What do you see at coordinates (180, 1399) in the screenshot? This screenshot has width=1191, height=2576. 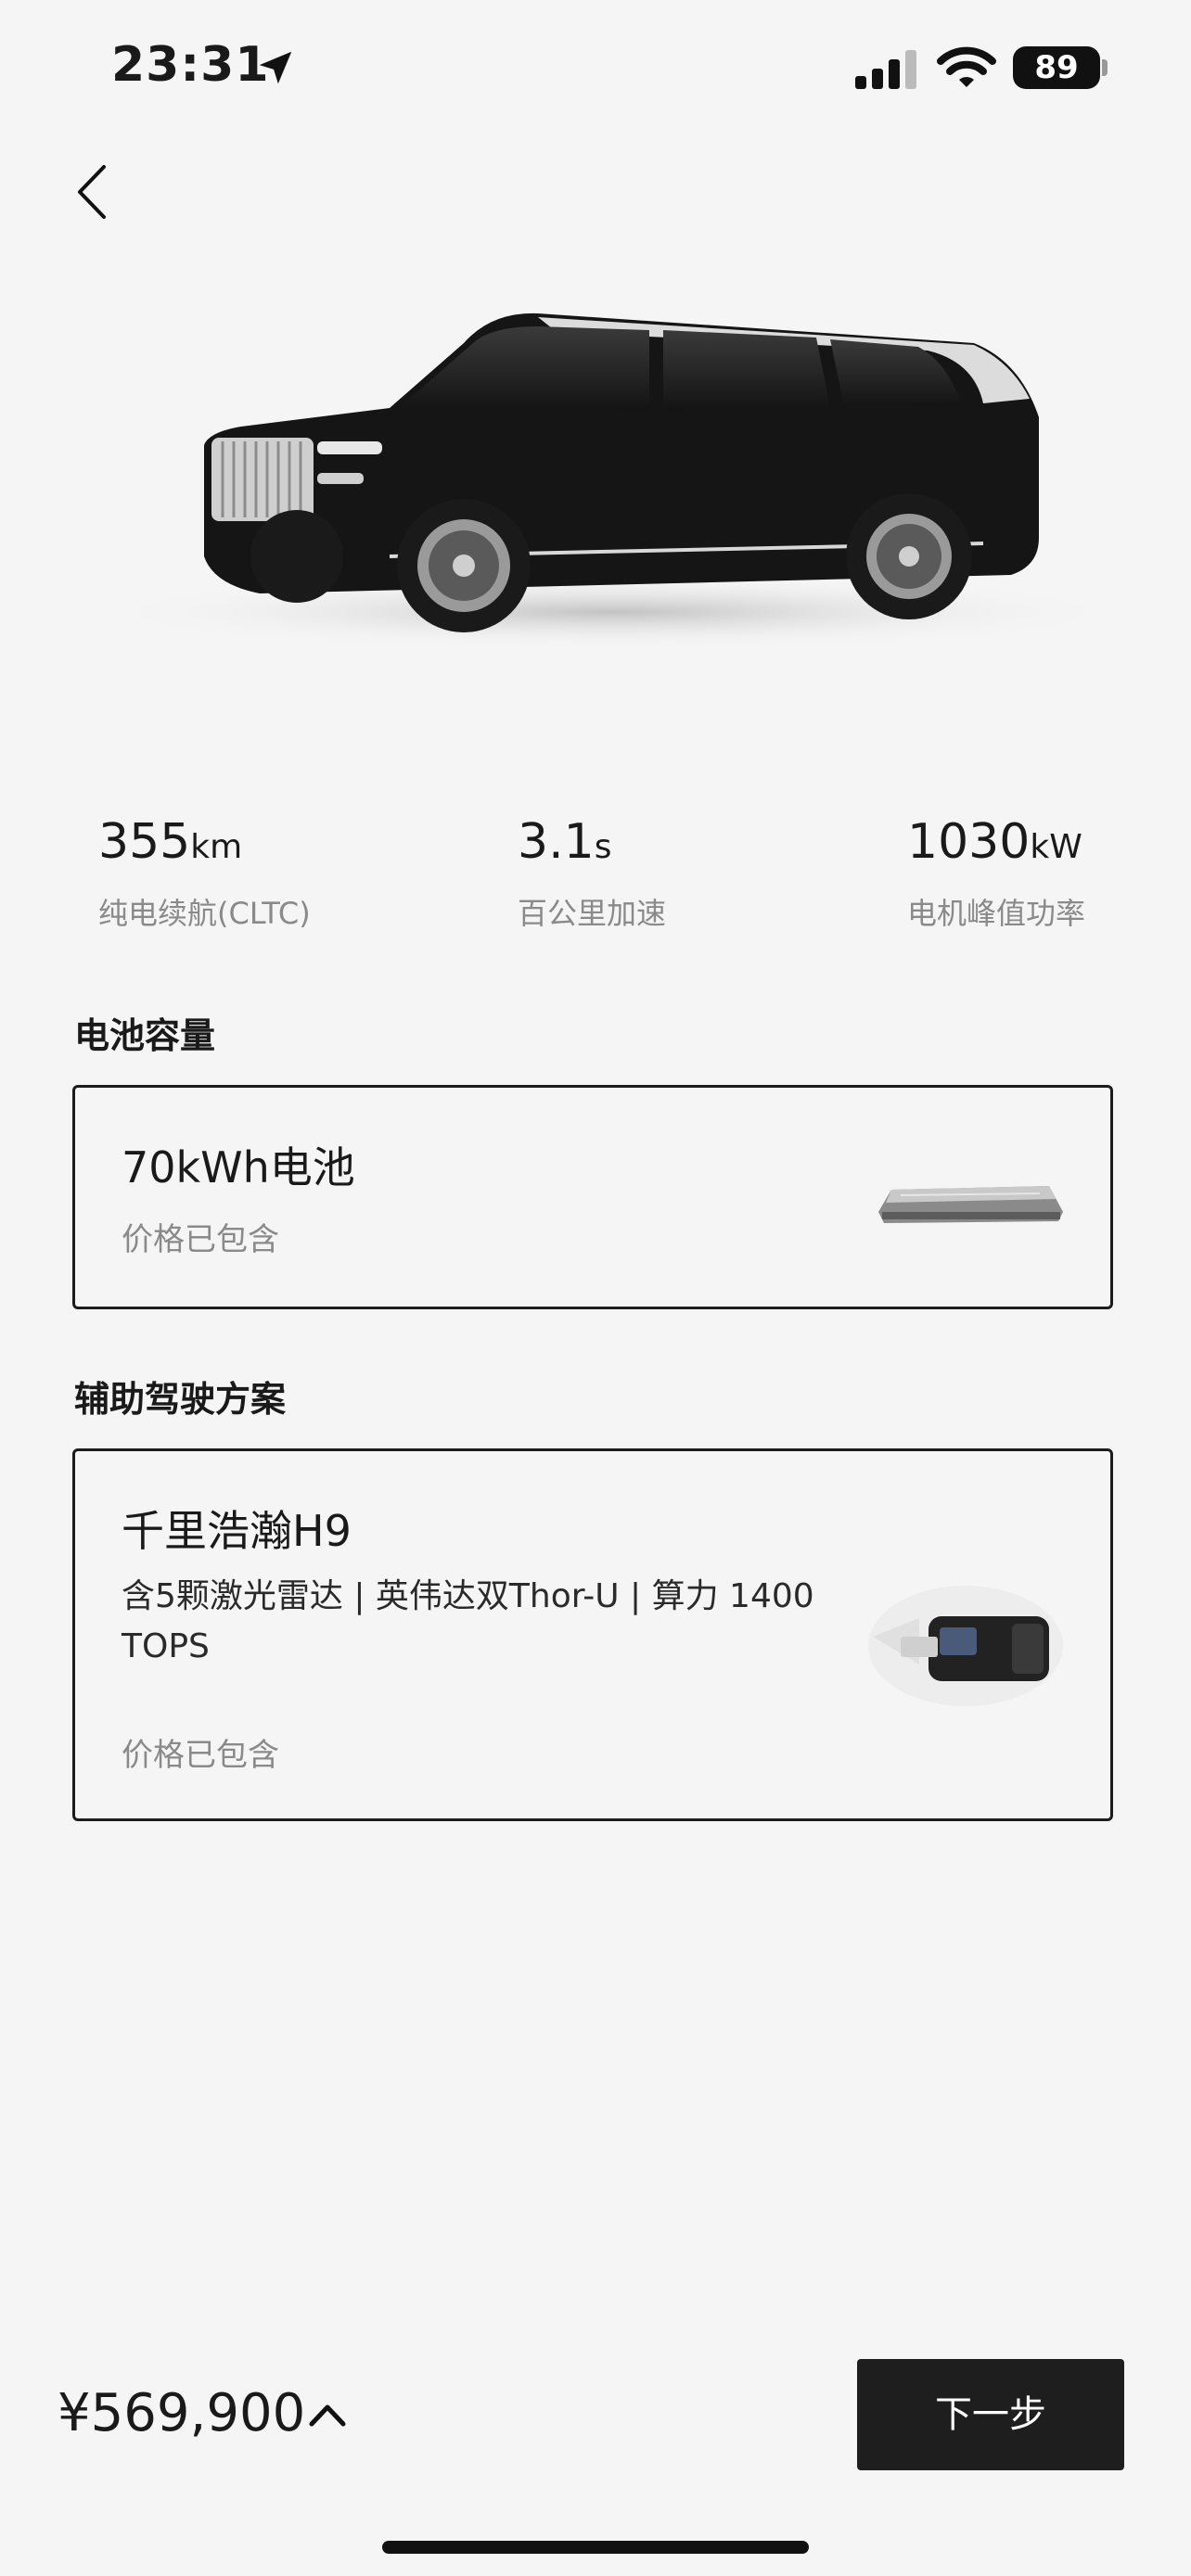 I see `adas-section-title: 辅助驾驶方案` at bounding box center [180, 1399].